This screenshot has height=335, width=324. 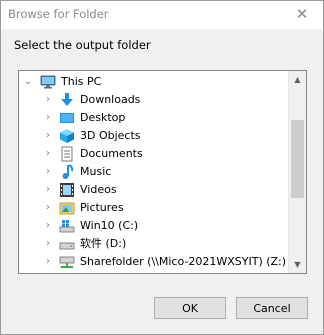 What do you see at coordinates (67, 208) in the screenshot?
I see `pictures-icon` at bounding box center [67, 208].